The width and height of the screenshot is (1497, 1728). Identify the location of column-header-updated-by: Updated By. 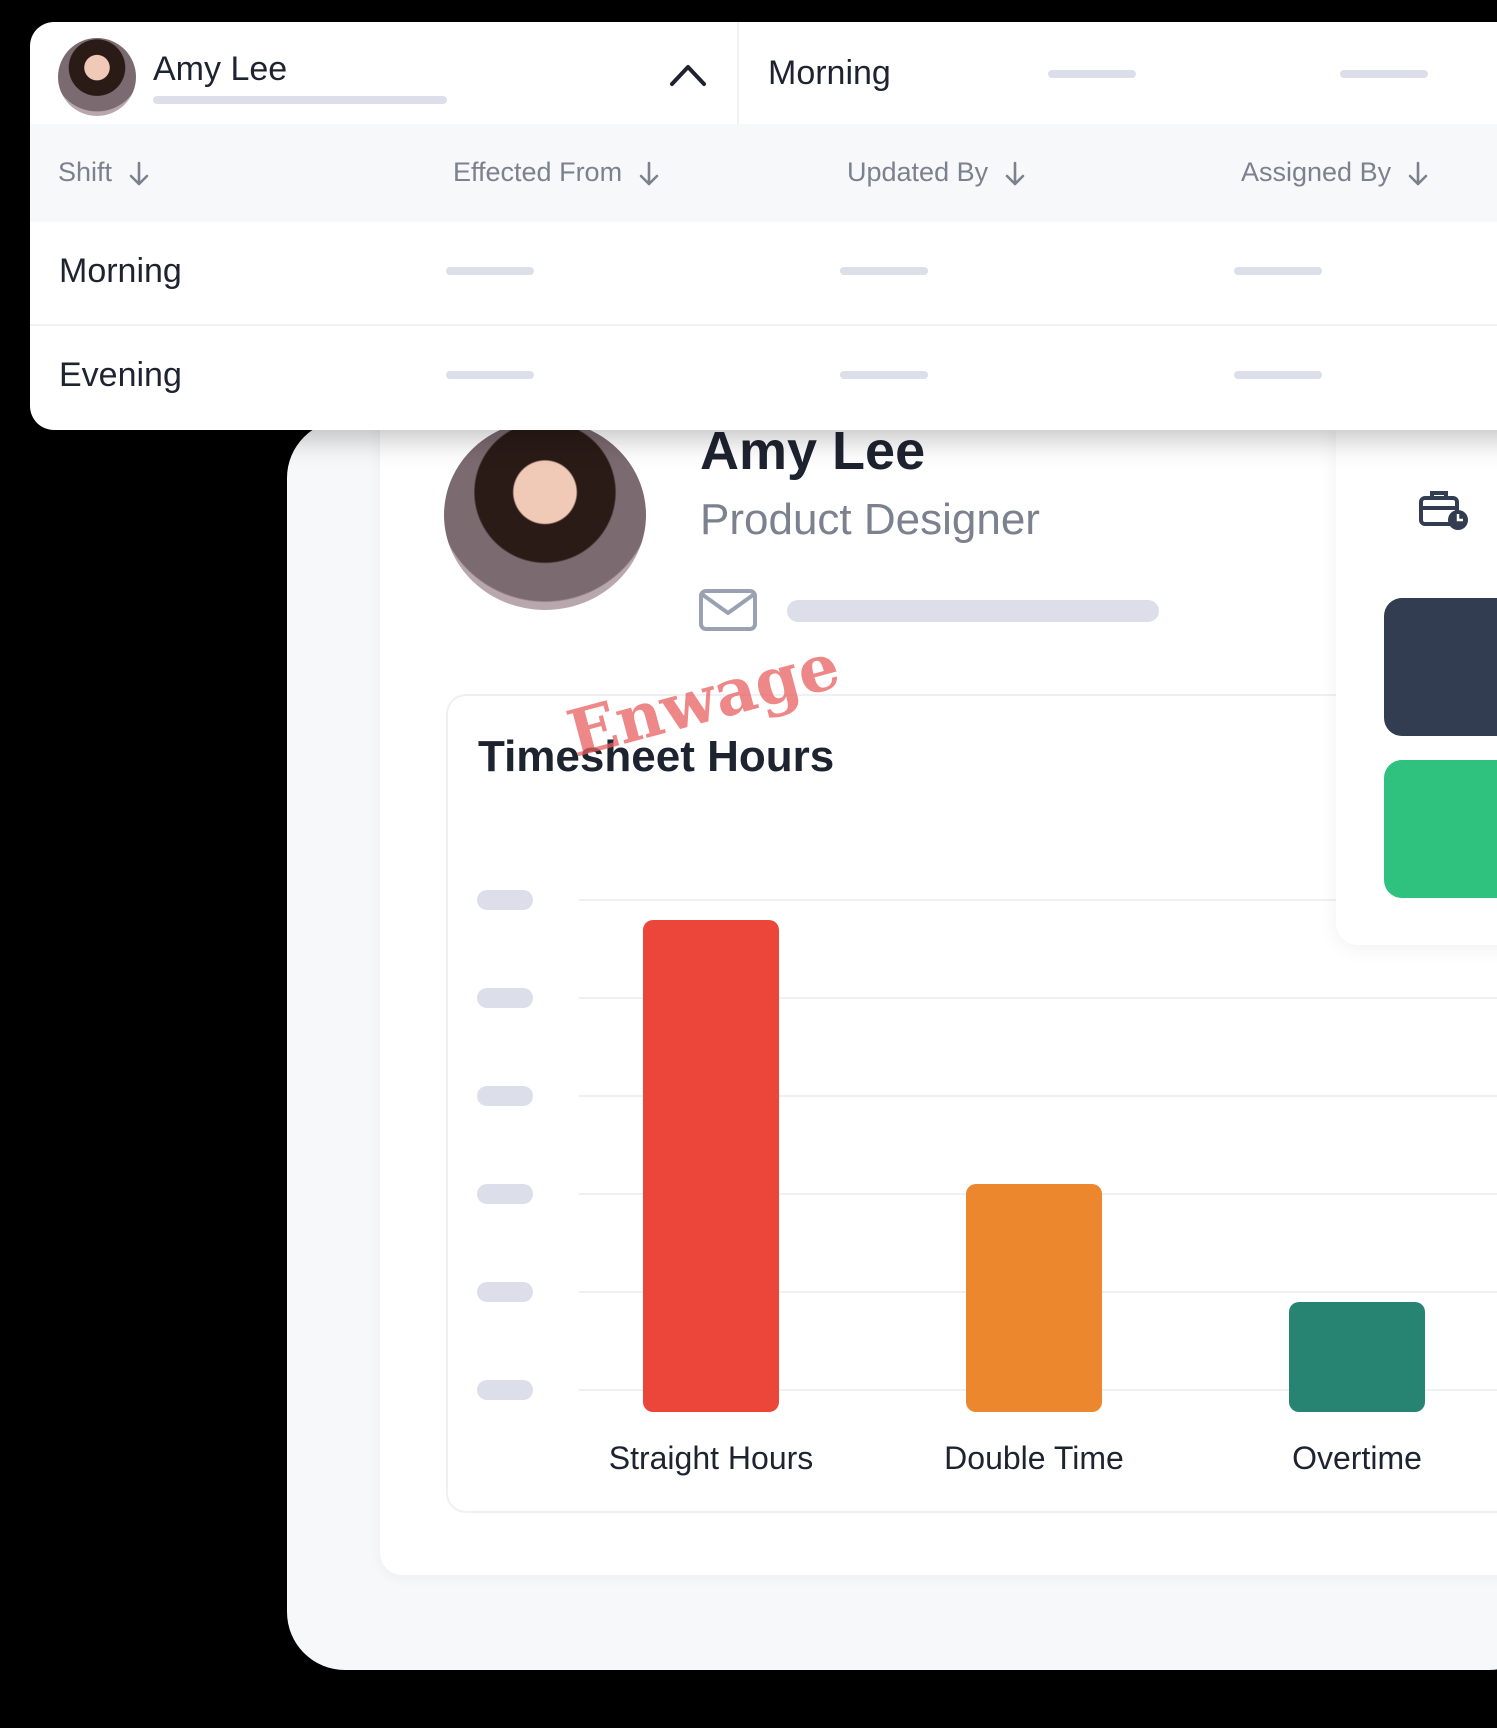
(936, 172).